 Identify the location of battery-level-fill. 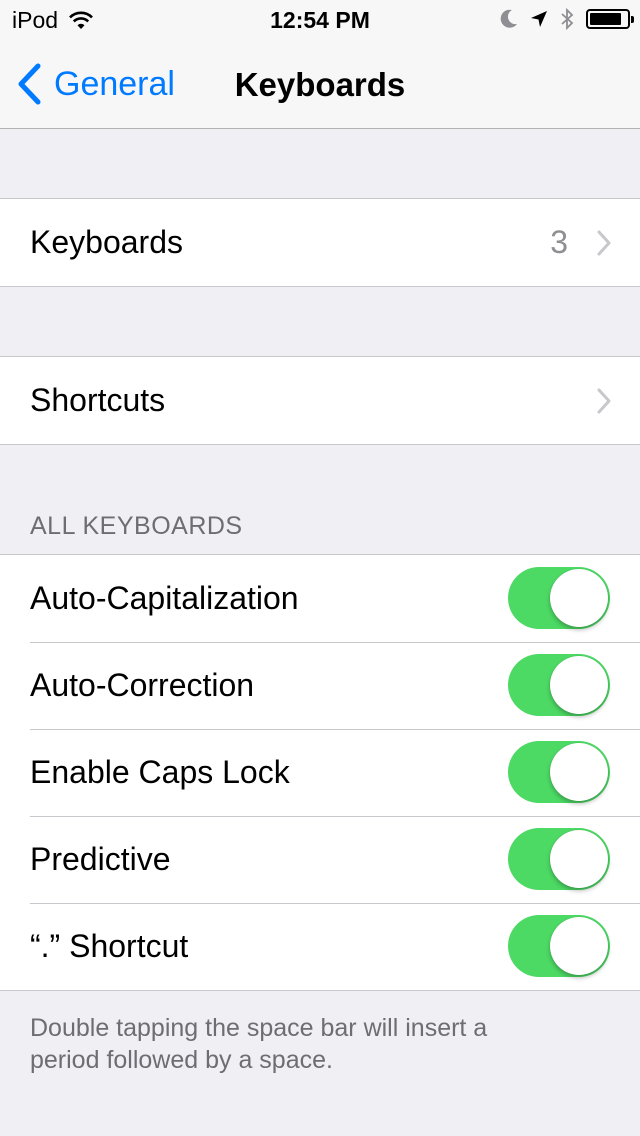
(605, 19).